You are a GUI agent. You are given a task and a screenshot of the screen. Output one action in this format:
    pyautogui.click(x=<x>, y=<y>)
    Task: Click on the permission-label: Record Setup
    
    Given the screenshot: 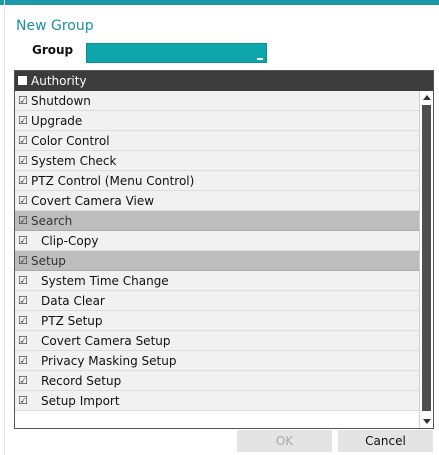 What is the action you would take?
    pyautogui.click(x=81, y=381)
    